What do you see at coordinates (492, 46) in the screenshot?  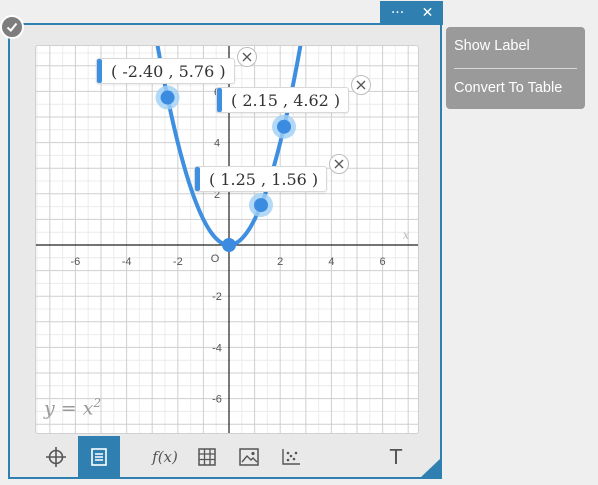 I see `show-label-menu-item: Show Label` at bounding box center [492, 46].